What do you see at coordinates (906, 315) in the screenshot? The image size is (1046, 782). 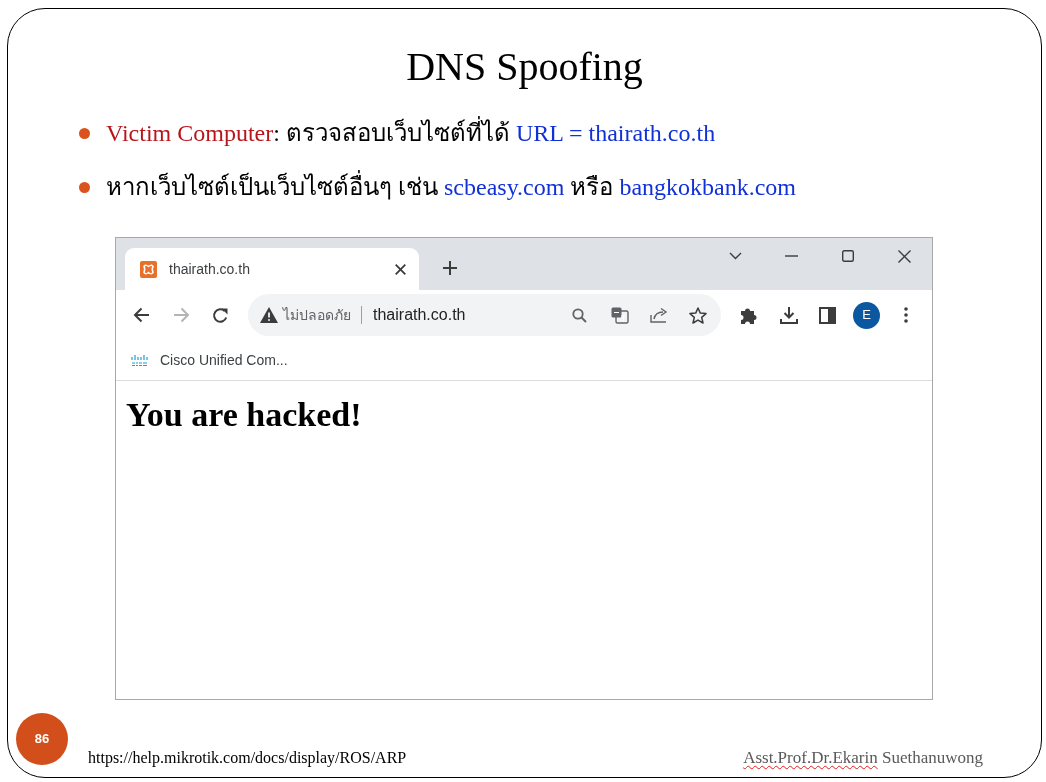 I see `menu-icon` at bounding box center [906, 315].